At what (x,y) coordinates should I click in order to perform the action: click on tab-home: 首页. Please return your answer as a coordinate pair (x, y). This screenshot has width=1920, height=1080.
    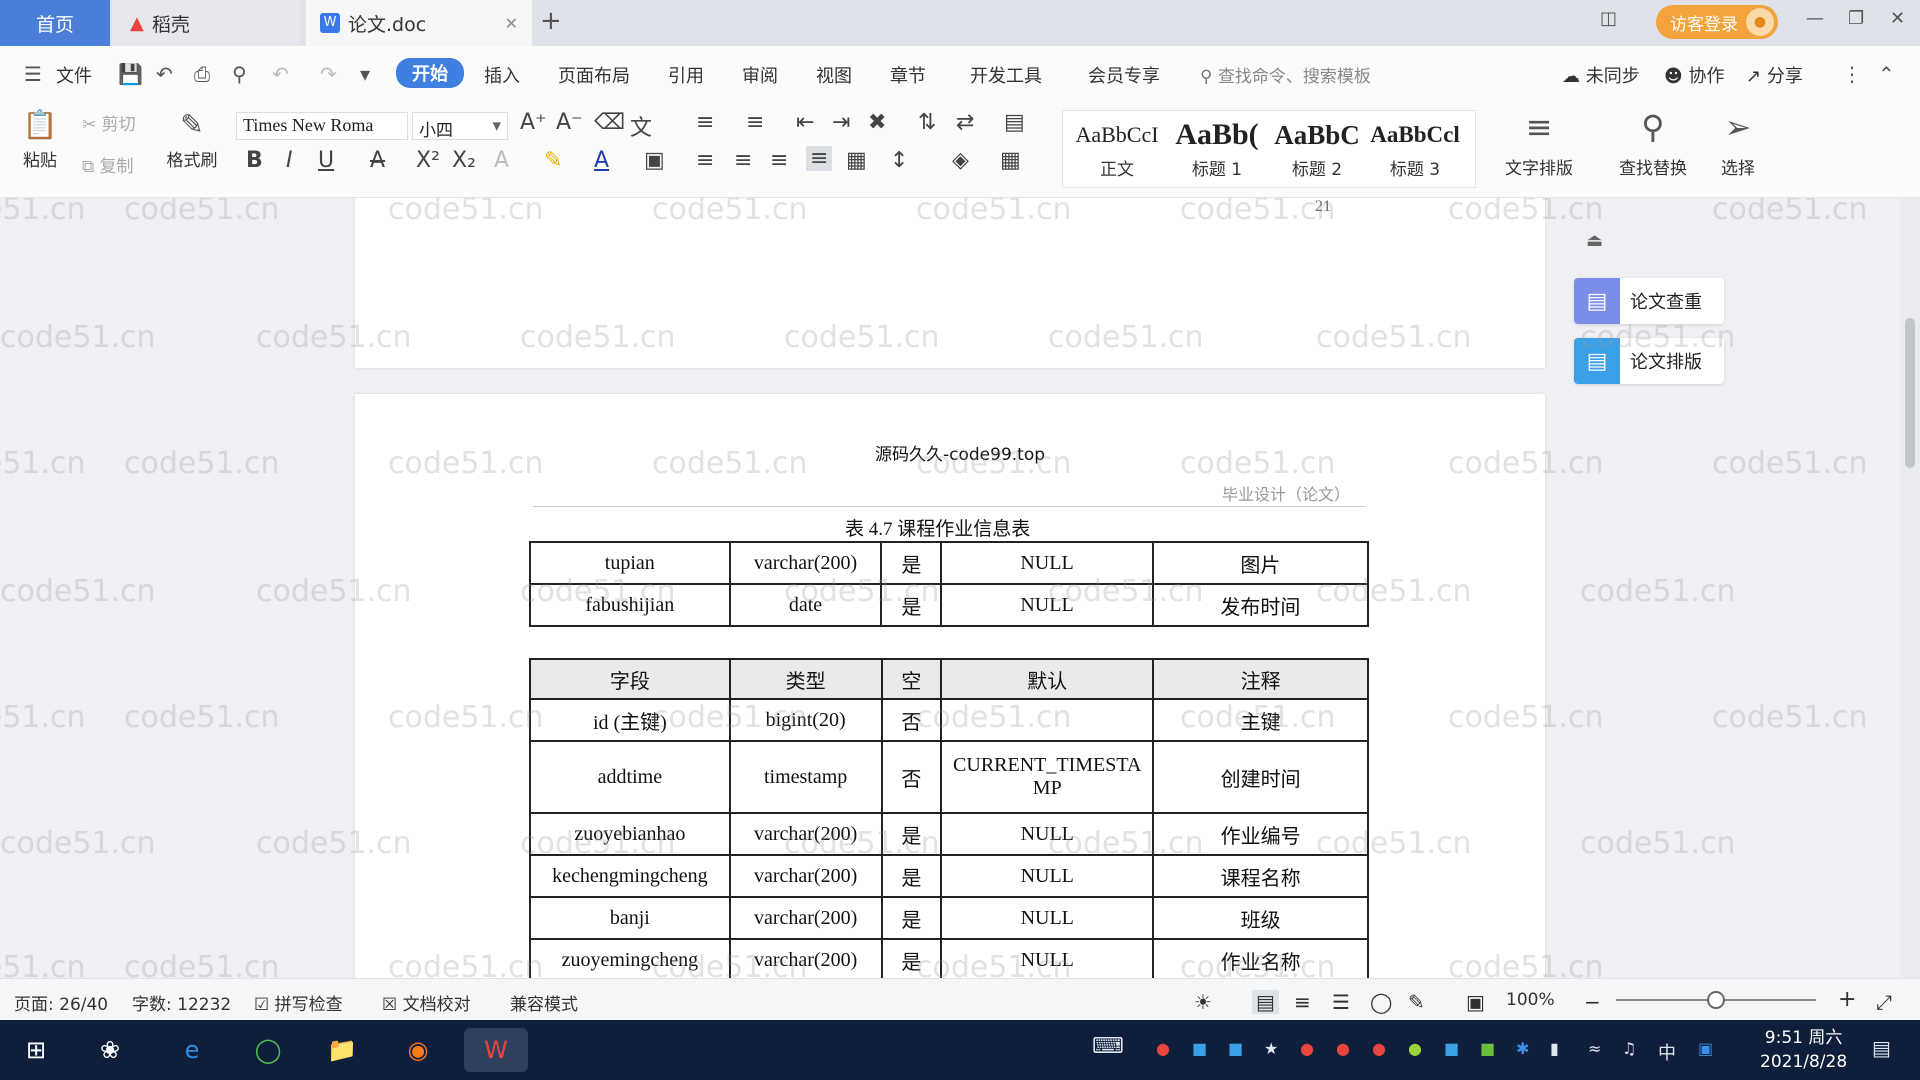
    Looking at the image, I should click on (55, 23).